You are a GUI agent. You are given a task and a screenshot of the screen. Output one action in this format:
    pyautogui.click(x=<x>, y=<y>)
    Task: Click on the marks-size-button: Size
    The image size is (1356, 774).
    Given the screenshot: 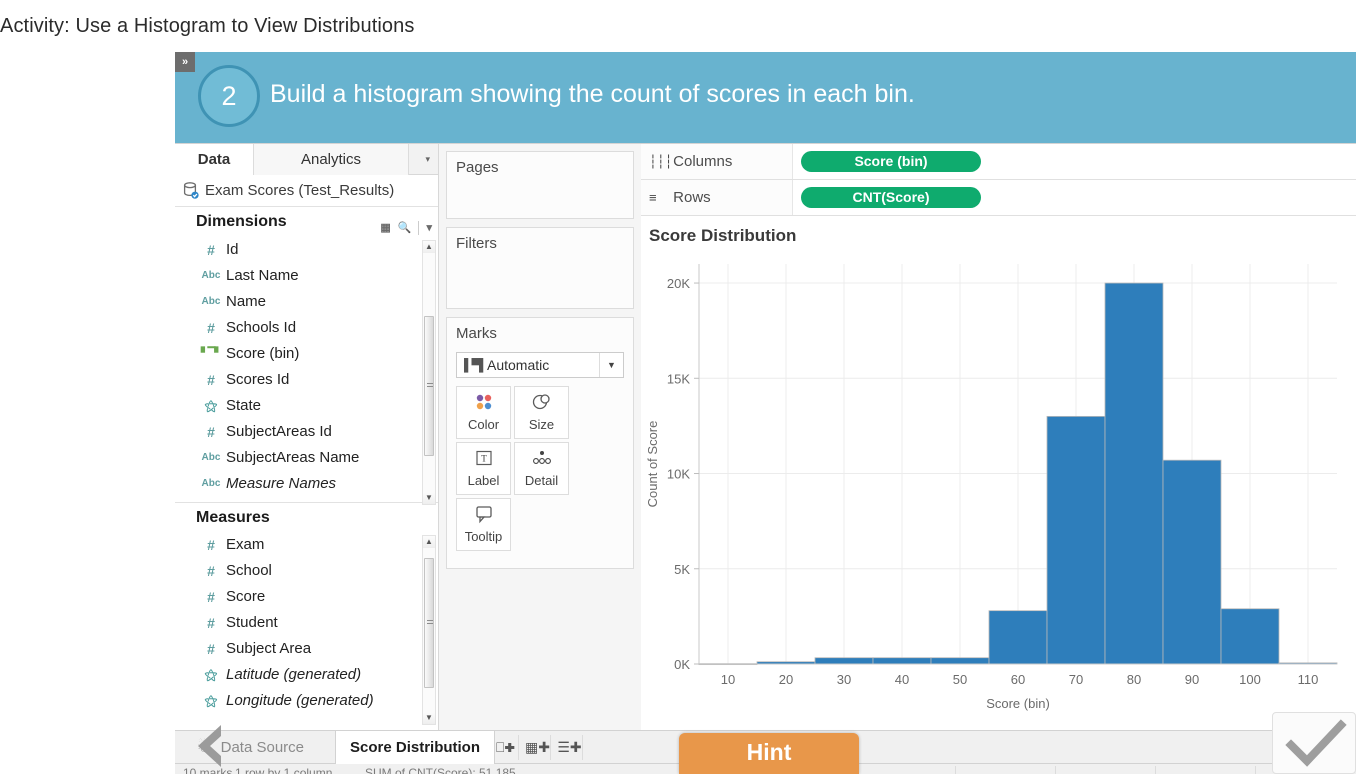 What is the action you would take?
    pyautogui.click(x=541, y=412)
    